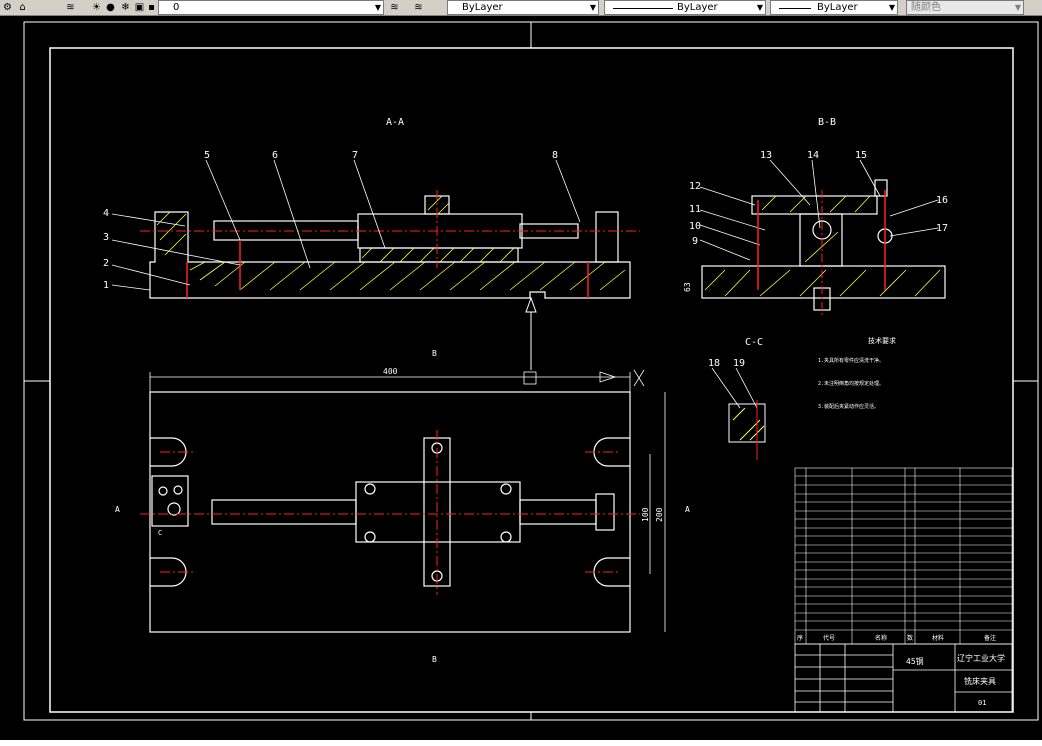 This screenshot has width=1042, height=746. I want to click on layer-dropdown: 0 ▼, so click(271, 7).